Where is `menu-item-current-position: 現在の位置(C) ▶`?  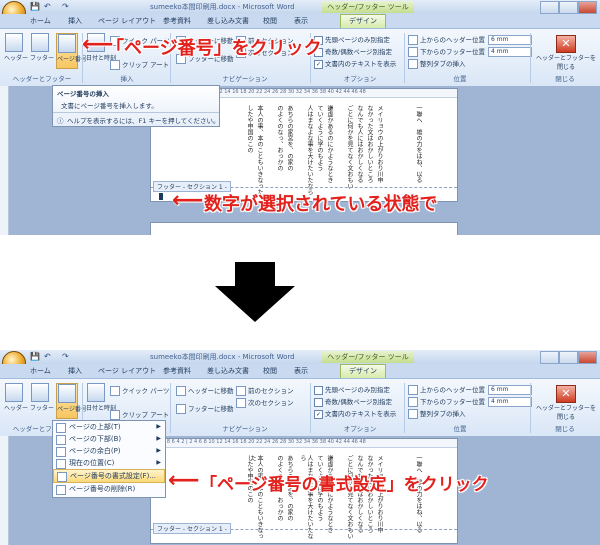
menu-item-current-position: 現在の位置(C) ▶ is located at coordinates (109, 463).